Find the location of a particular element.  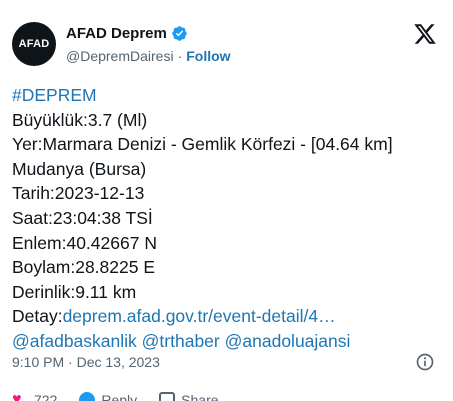

author-handle: @DepremDairesi is located at coordinates (120, 56).